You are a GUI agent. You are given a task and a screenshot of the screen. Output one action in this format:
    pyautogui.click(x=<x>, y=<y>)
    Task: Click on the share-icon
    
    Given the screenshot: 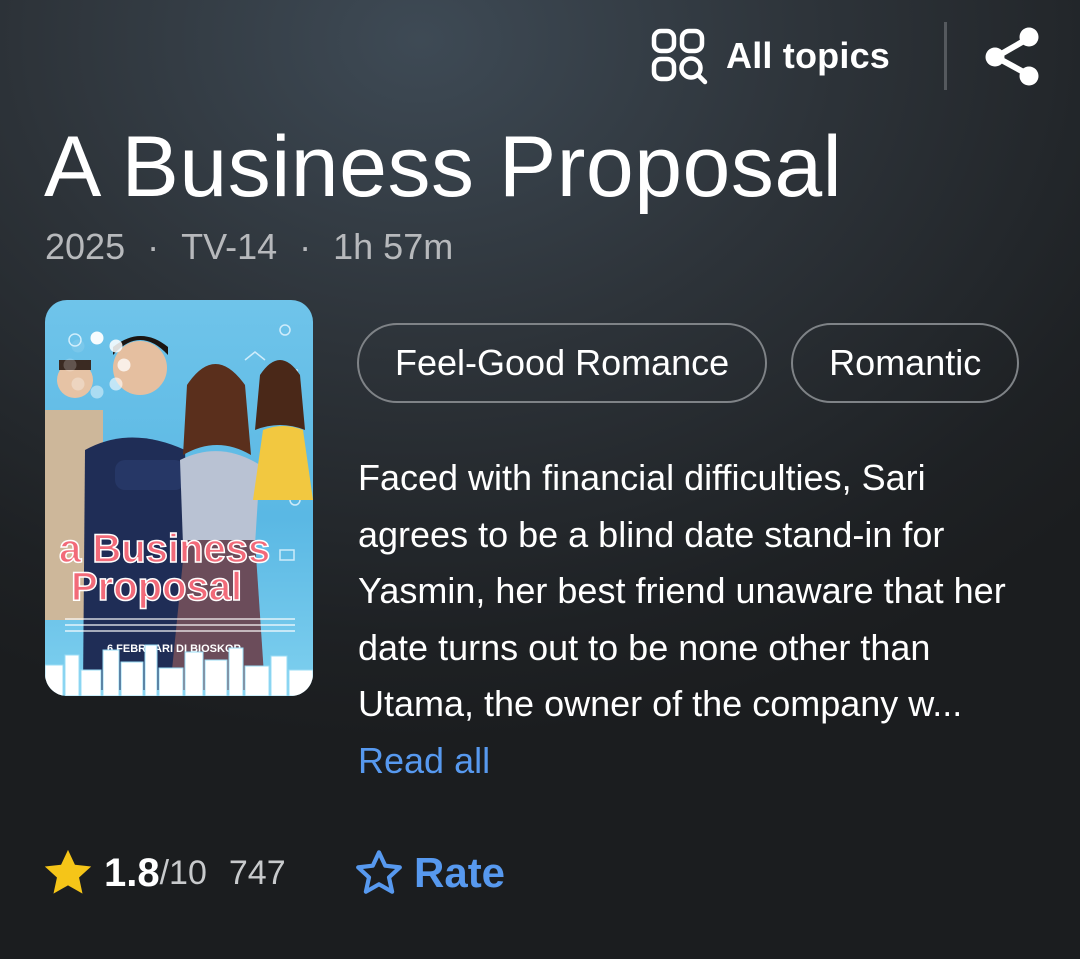 What is the action you would take?
    pyautogui.click(x=1012, y=56)
    